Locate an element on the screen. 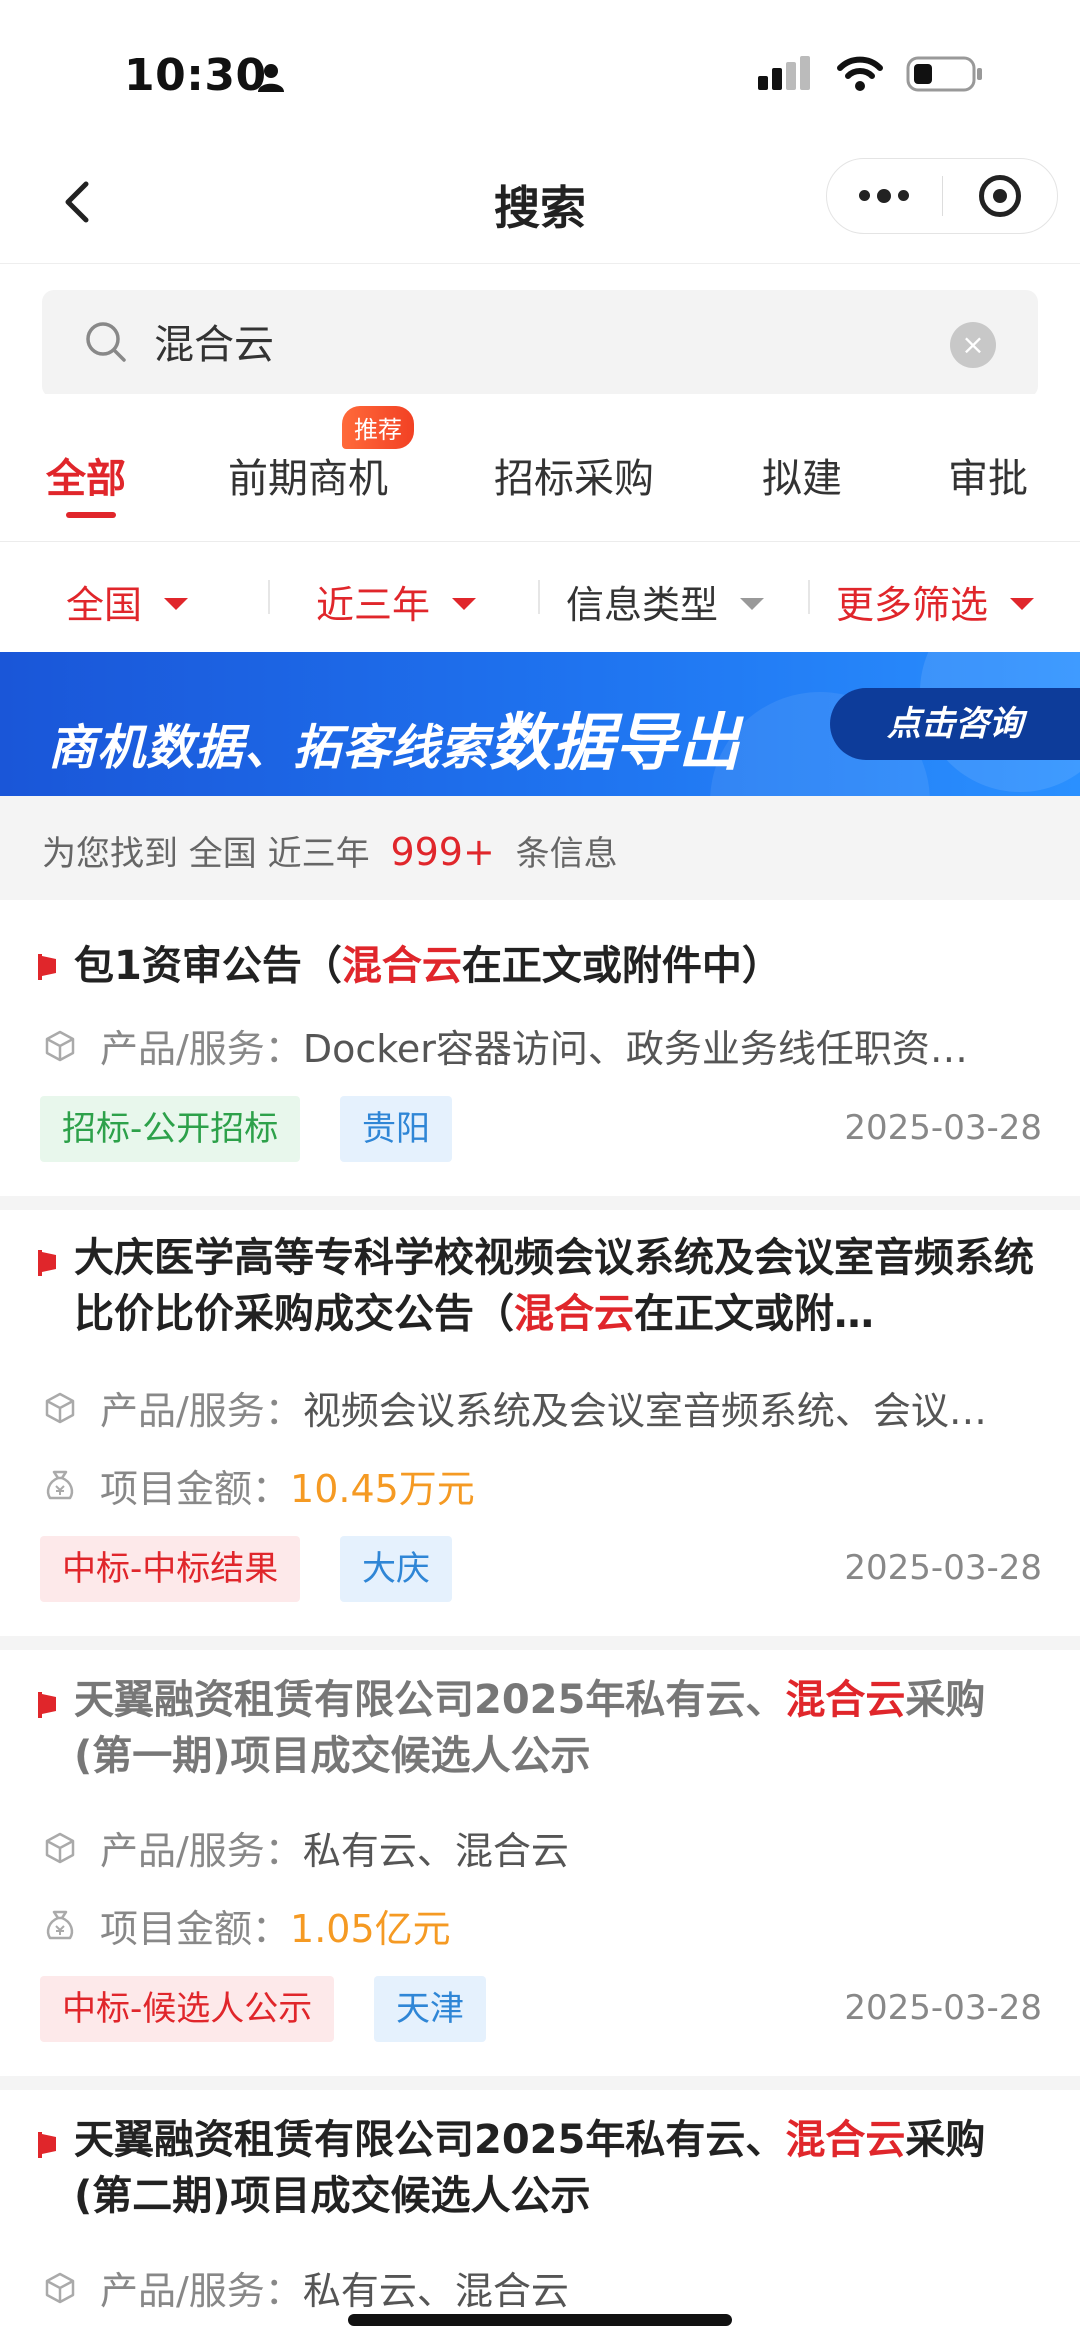  search-icon is located at coordinates (106, 342).